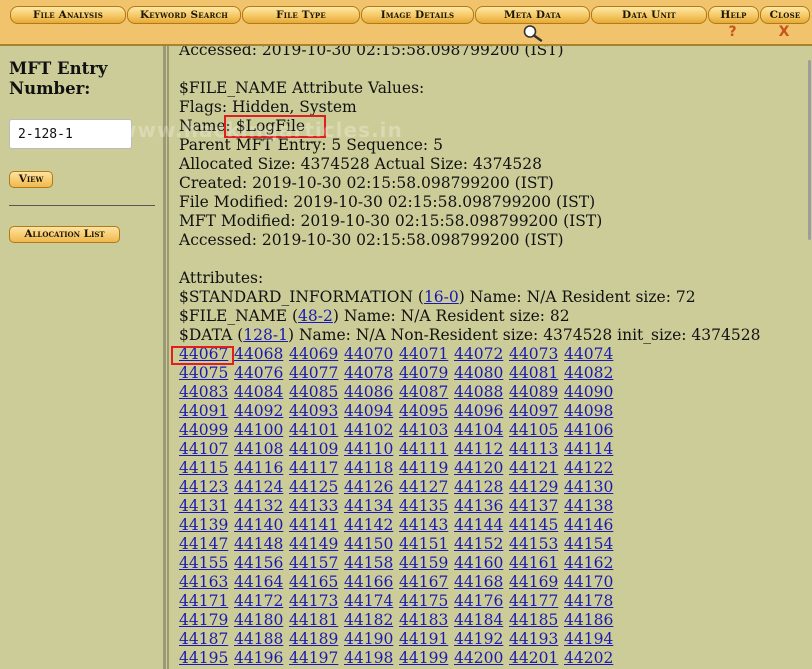  What do you see at coordinates (426, 620) in the screenshot?
I see `data-unit-link: 44183` at bounding box center [426, 620].